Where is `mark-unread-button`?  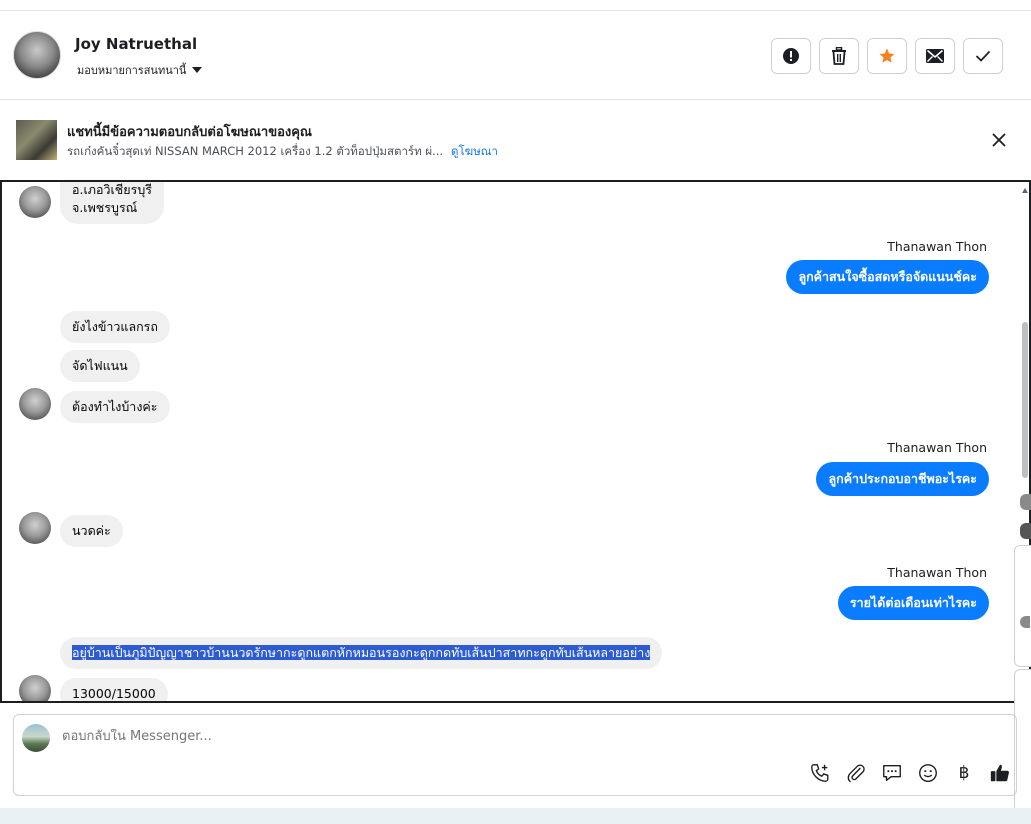 mark-unread-button is located at coordinates (935, 56).